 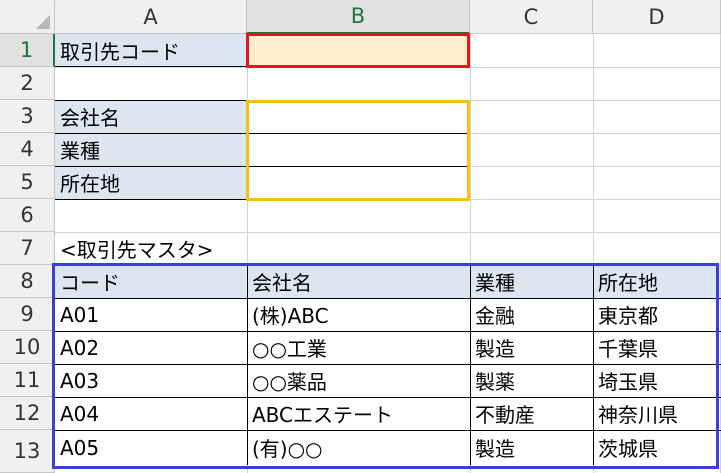 What do you see at coordinates (27, 149) in the screenshot?
I see `row-header-4: 4` at bounding box center [27, 149].